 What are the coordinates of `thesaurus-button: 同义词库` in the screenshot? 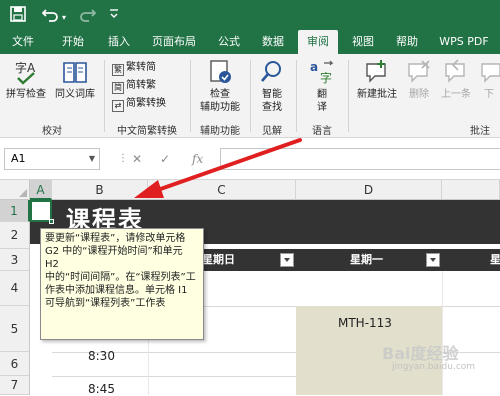 It's located at (75, 79).